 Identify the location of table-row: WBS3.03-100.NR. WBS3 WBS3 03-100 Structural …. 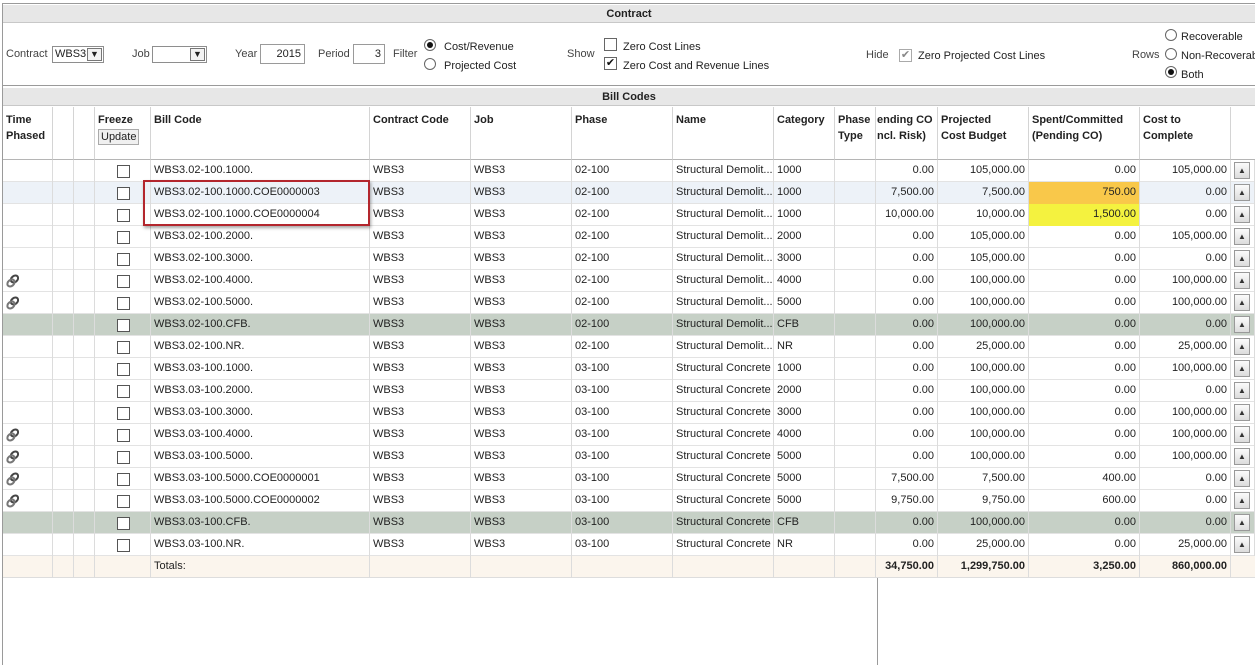
(629, 545).